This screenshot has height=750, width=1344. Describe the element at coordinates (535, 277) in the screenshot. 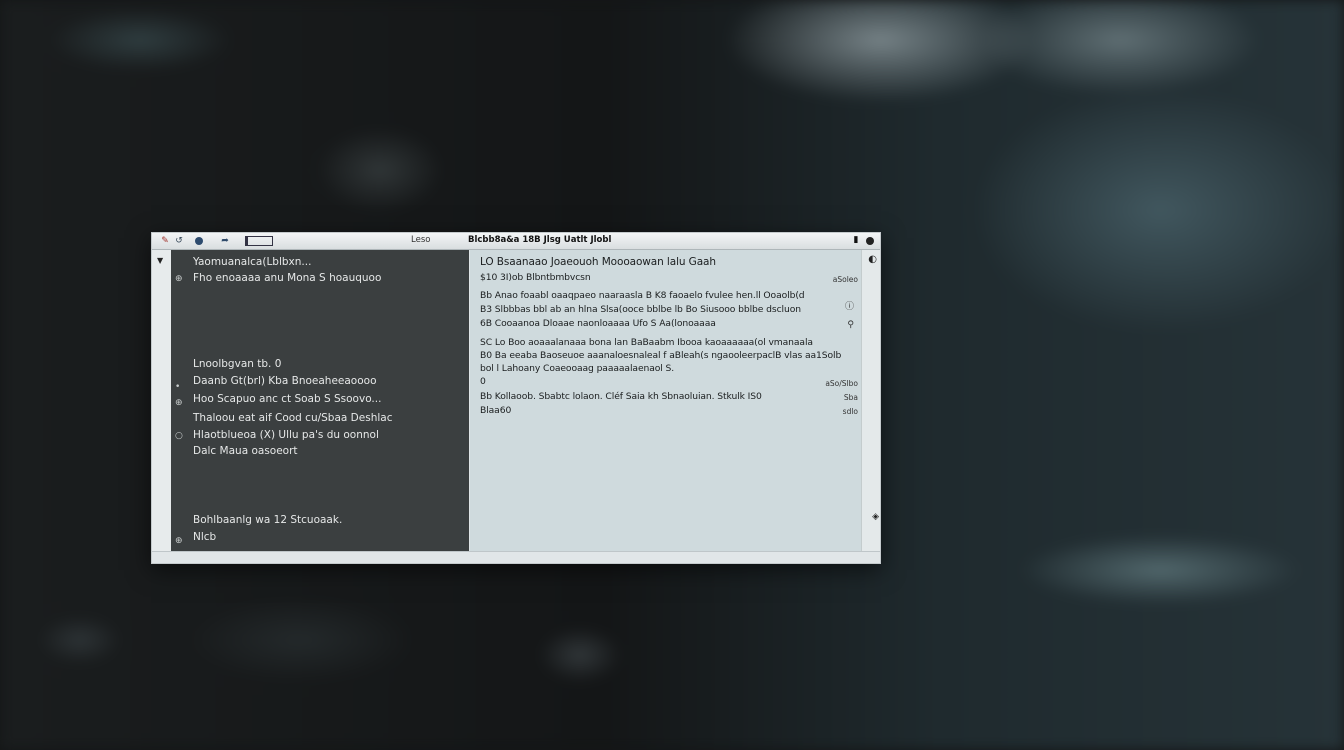

I see `text-line: $10 3I)ob Blbntbmbvcsn` at that location.